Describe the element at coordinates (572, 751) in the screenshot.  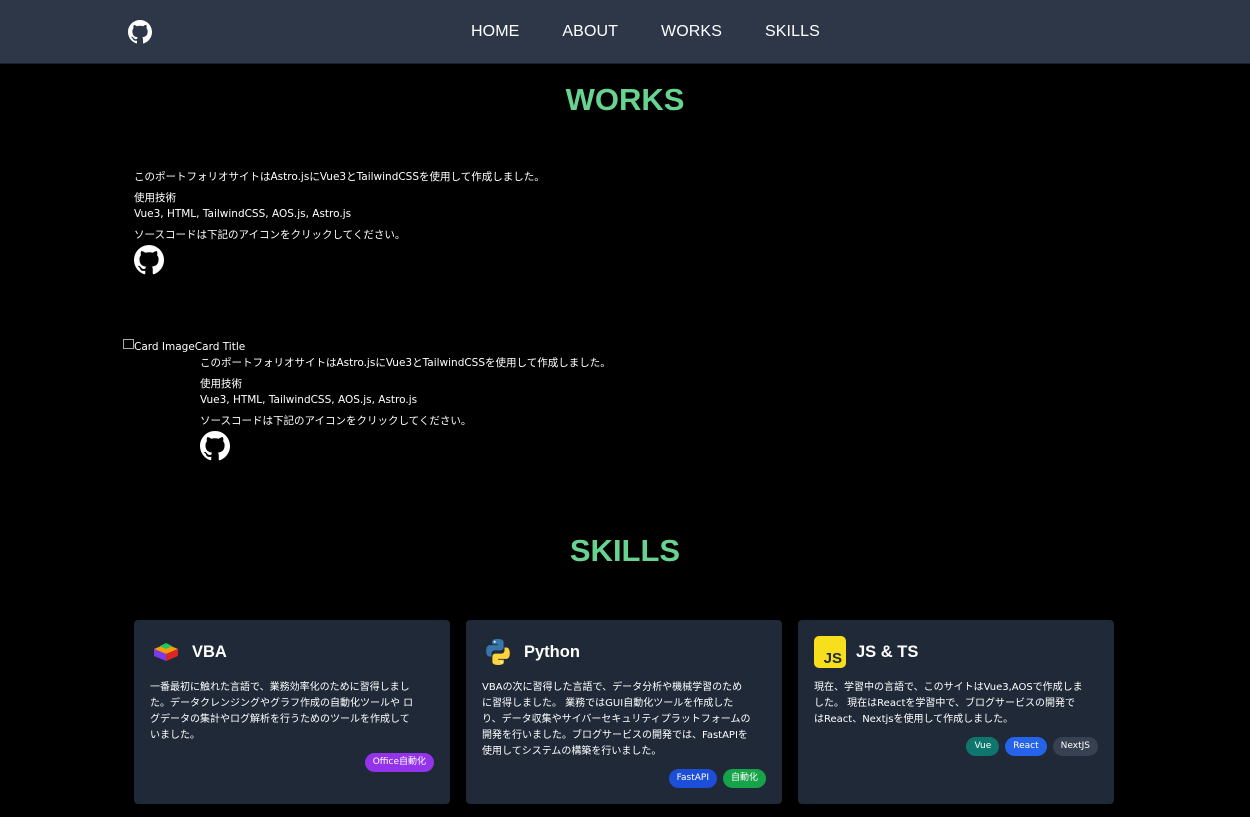
I see `desc-line: 使用してシステムの構築を行いました。` at that location.